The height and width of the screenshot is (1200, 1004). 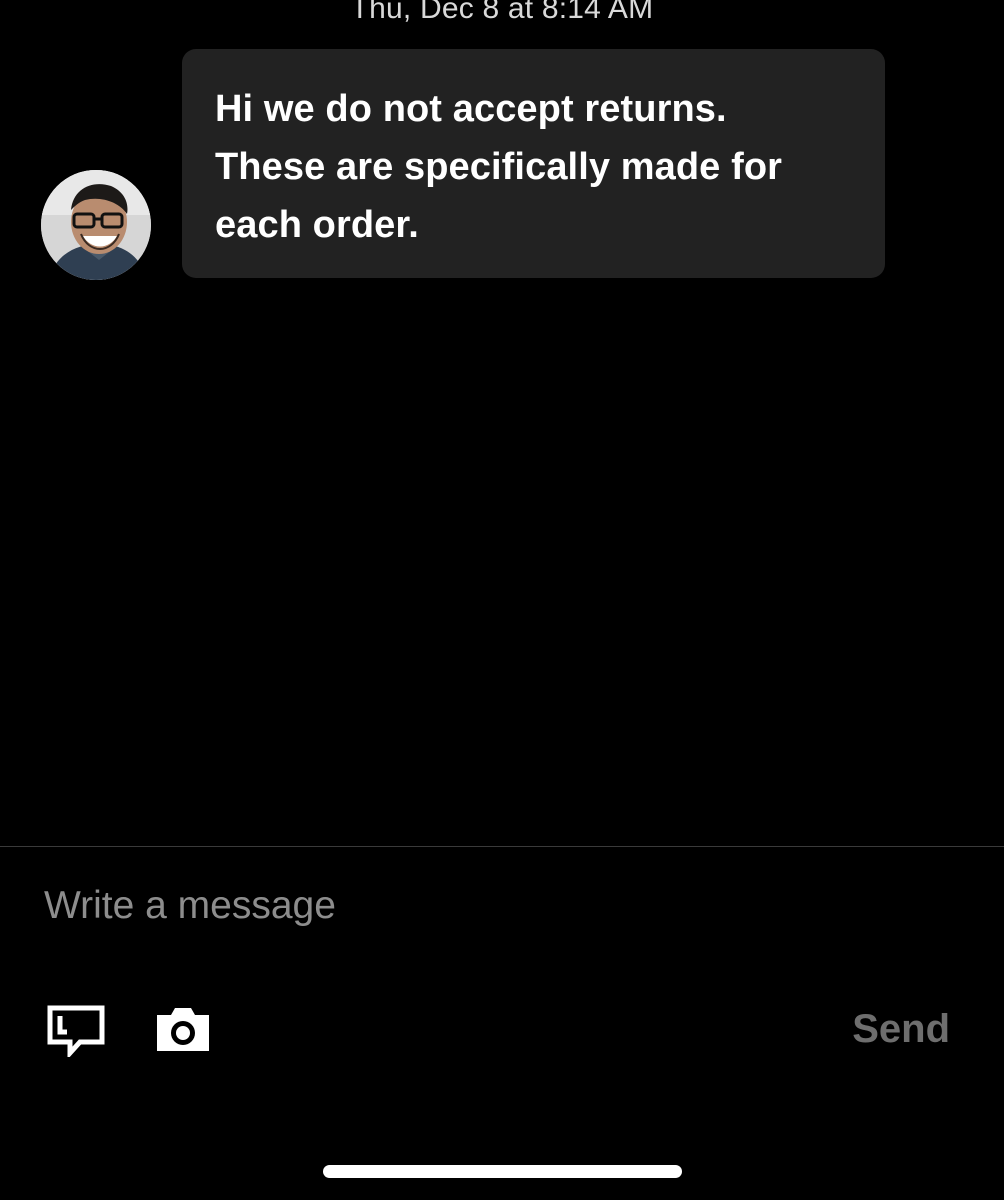 I want to click on saved-reply-icon, so click(x=76, y=1032).